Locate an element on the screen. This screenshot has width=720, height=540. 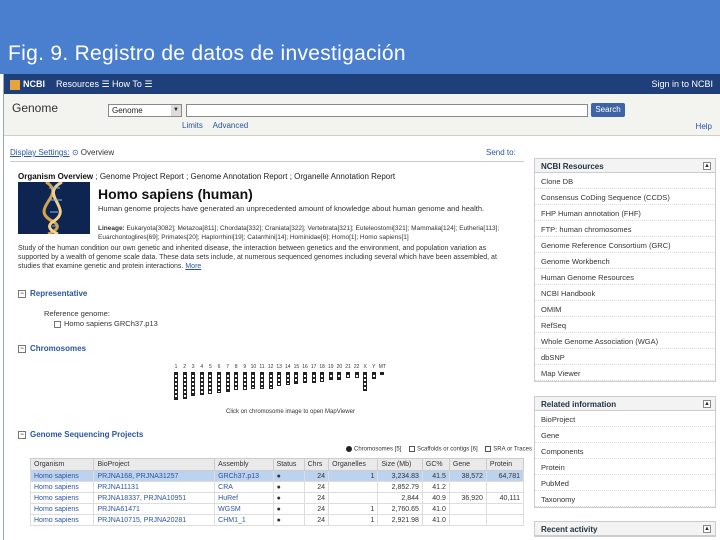
tab-organelle-annotation-report: Organelle Annotation Report is located at coordinates (344, 176).